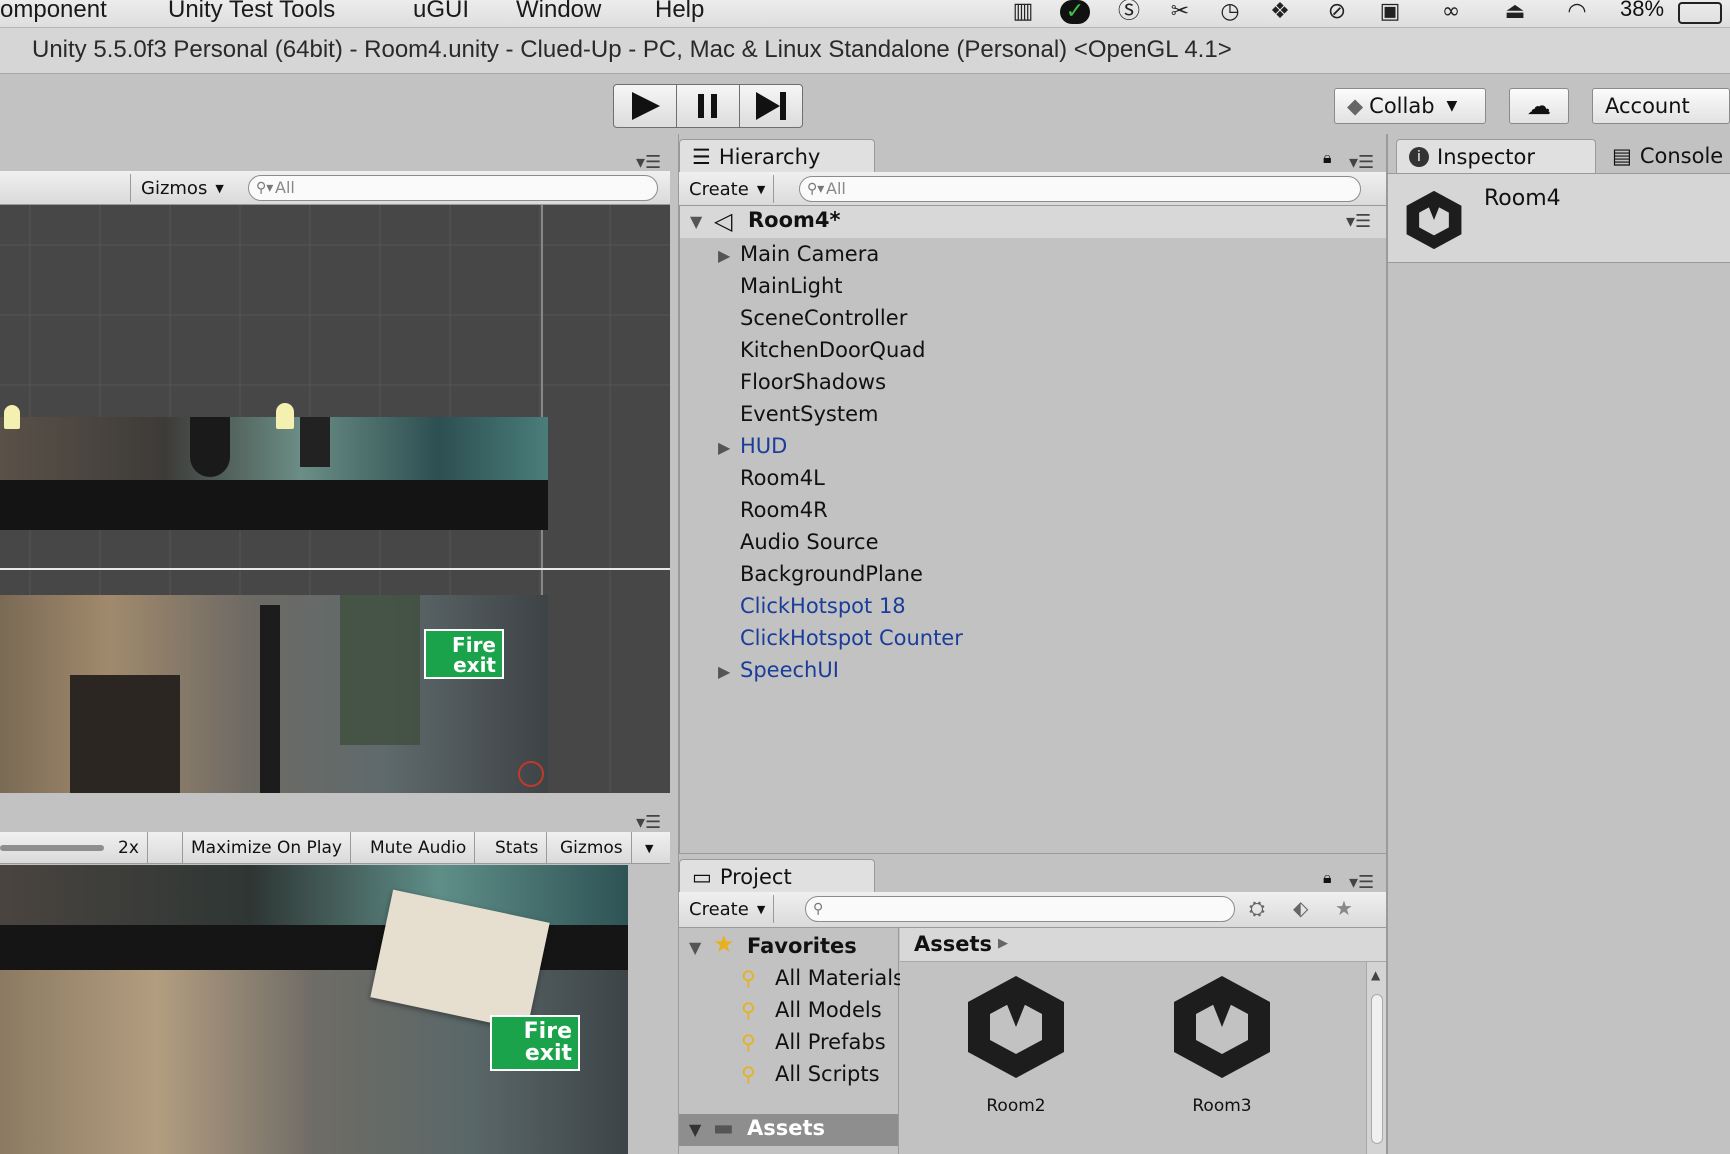 This screenshot has height=1154, width=1730. Describe the element at coordinates (782, 478) in the screenshot. I see `hierarchy-item-room4l: Room4L` at that location.